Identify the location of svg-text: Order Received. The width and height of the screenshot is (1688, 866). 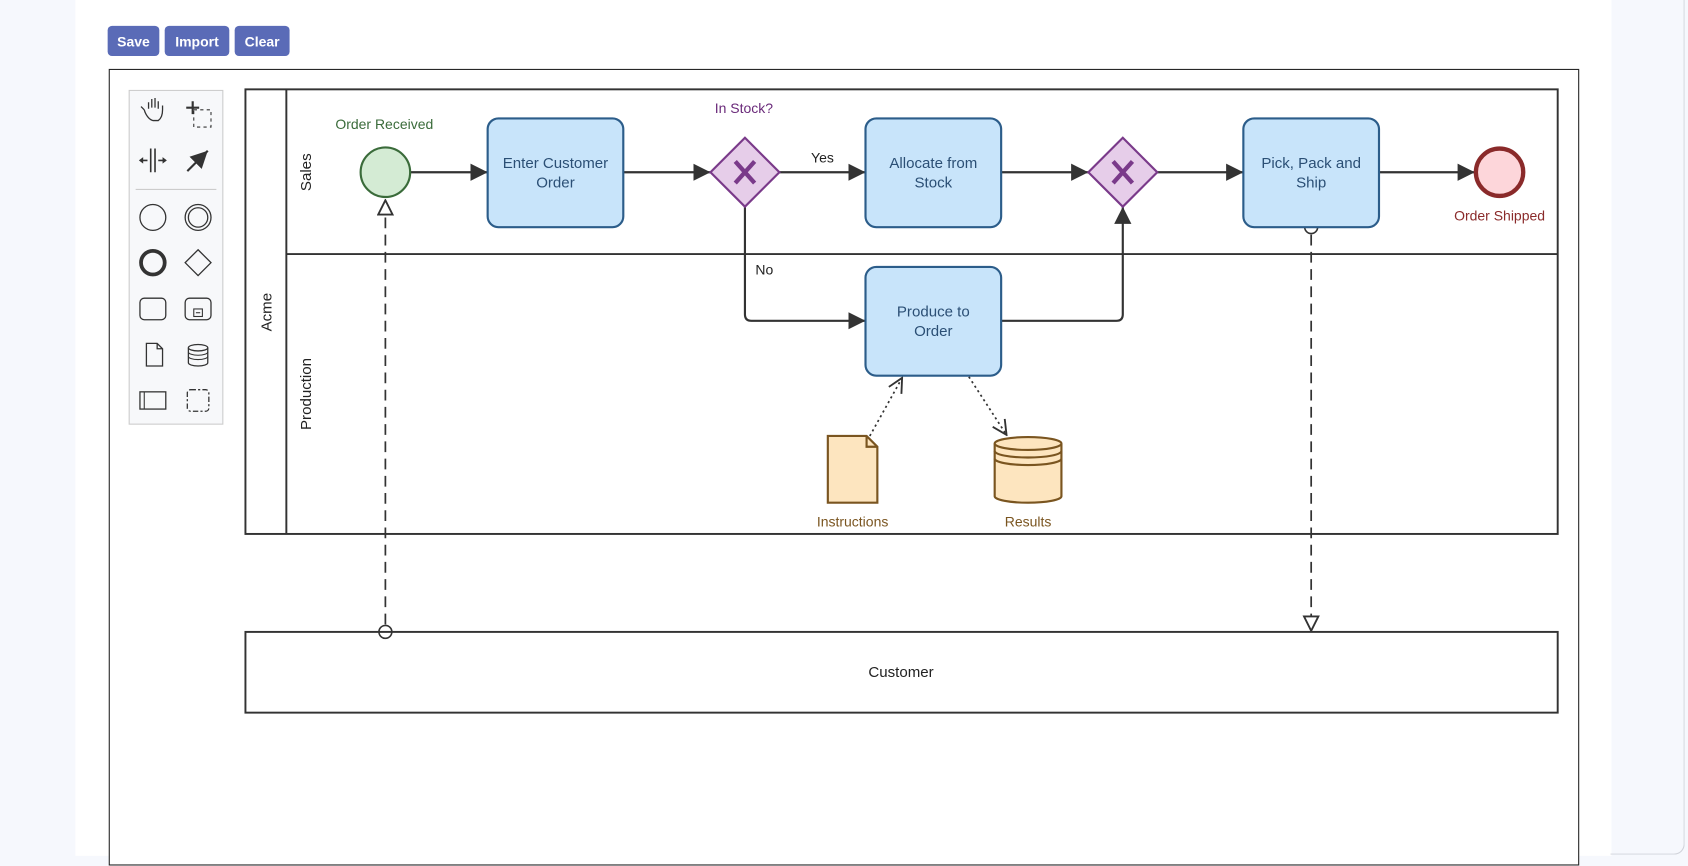
(384, 124).